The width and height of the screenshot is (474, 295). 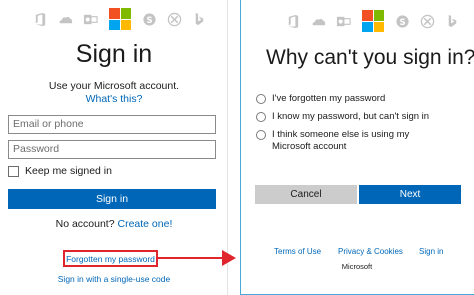 I want to click on sign-in-button: Sign in, so click(x=112, y=199).